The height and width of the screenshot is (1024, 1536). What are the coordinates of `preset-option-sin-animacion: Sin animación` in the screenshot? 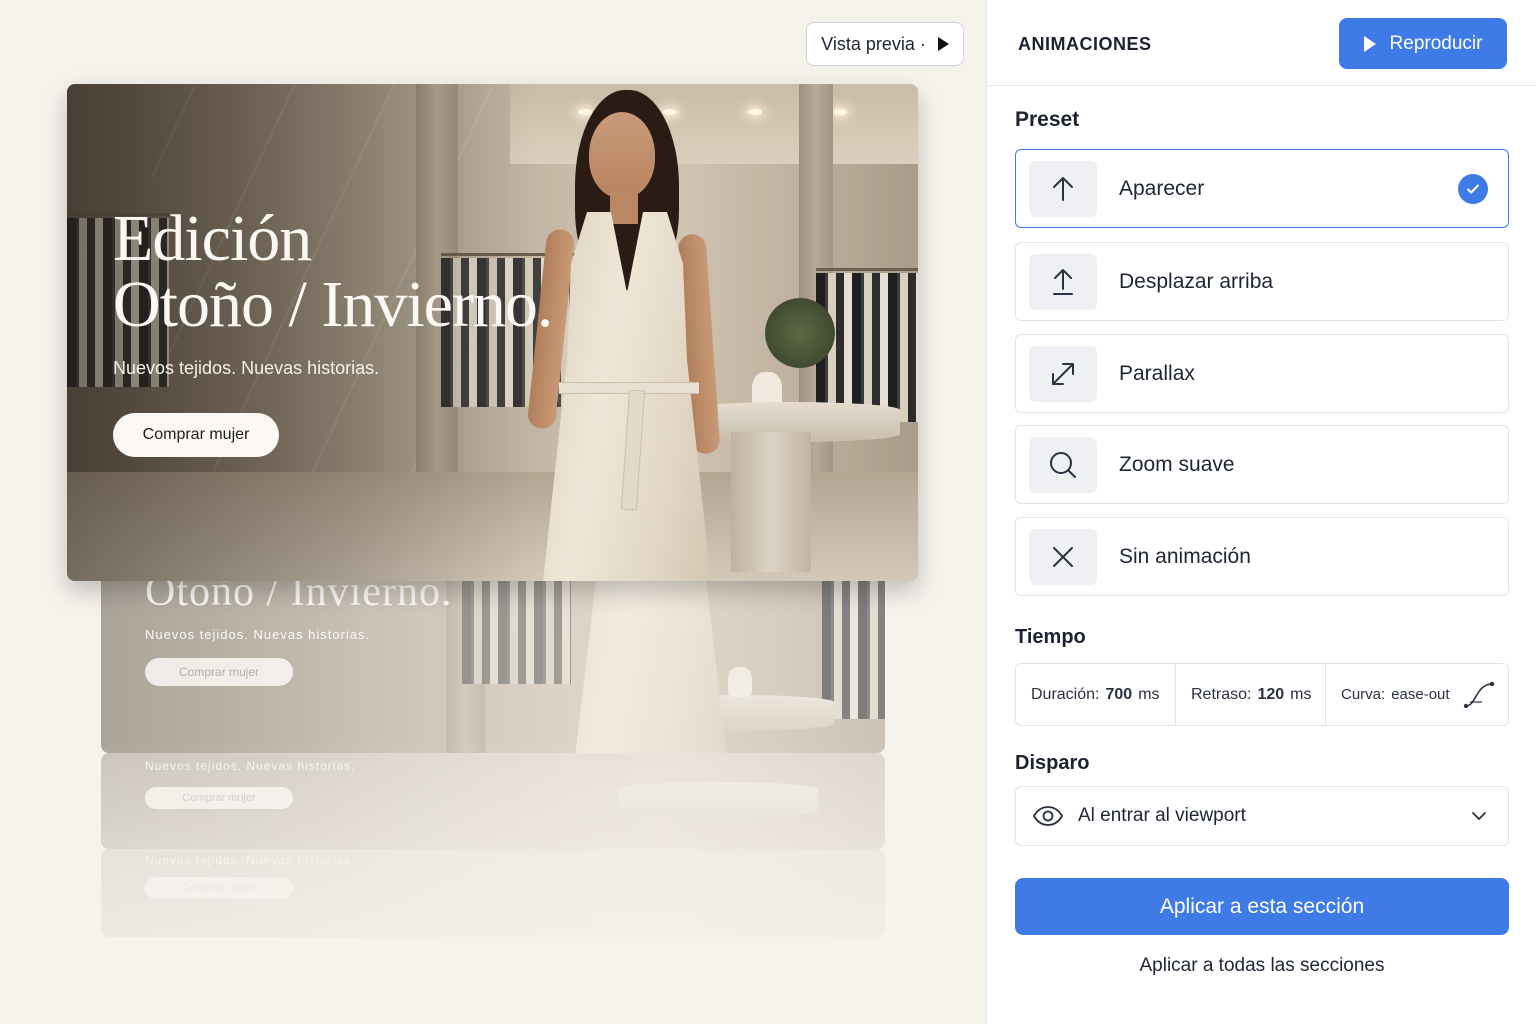 It's located at (1262, 556).